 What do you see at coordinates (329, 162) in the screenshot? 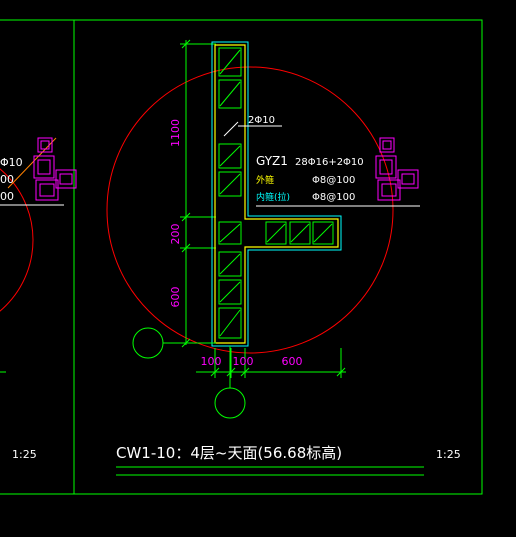
I see `main-rebar: 28Φ16+2Φ10` at bounding box center [329, 162].